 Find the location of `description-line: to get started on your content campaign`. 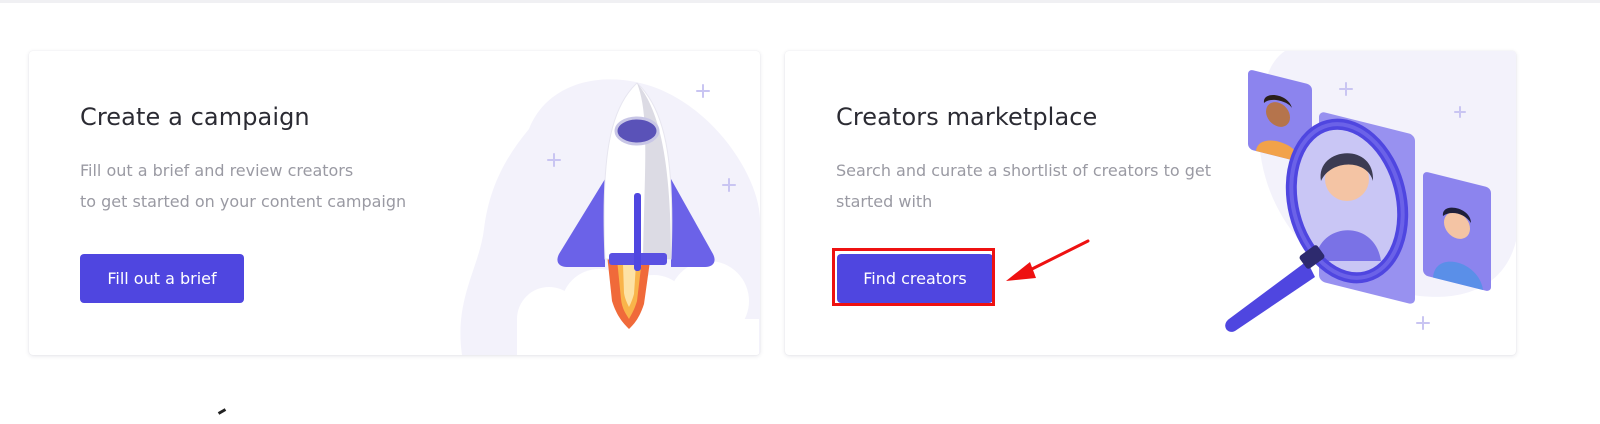

description-line: to get started on your content campaign is located at coordinates (243, 201).